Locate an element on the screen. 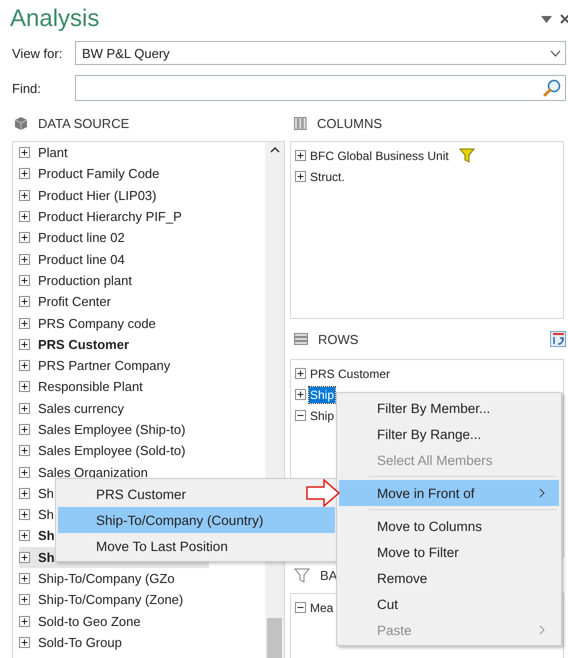 The width and height of the screenshot is (568, 658). field-item: Product Hierarchy PIF_P is located at coordinates (110, 216).